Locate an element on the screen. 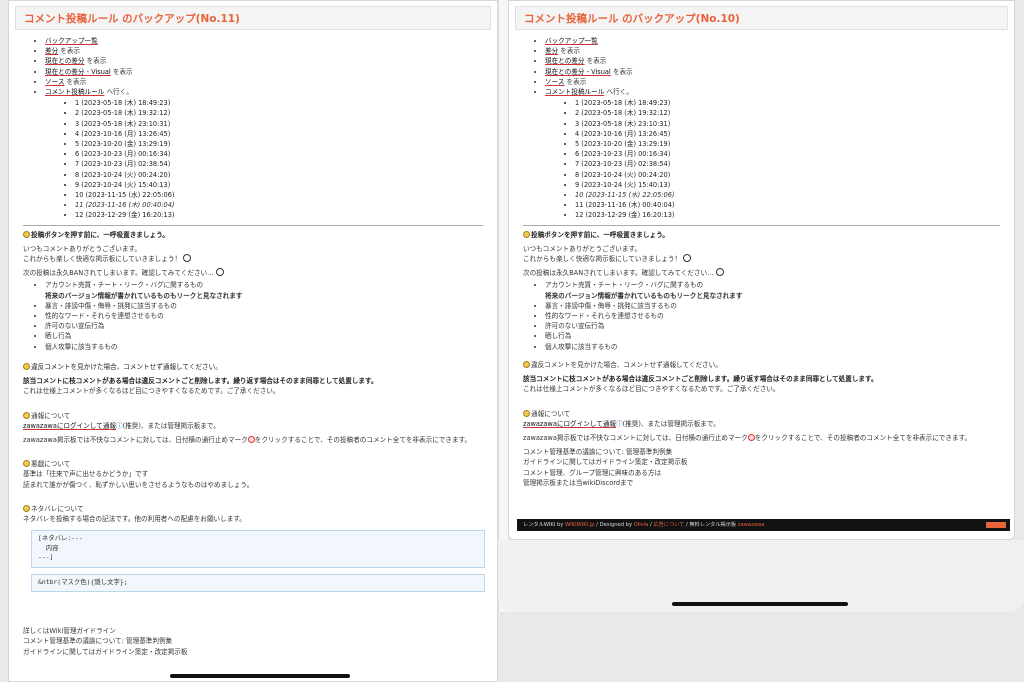 The width and height of the screenshot is (1024, 682). rule-item: 許可のない宣伝行為 is located at coordinates (264, 326).